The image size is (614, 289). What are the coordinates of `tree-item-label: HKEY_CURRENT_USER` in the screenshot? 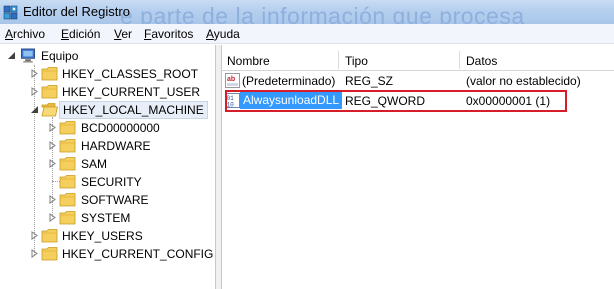 It's located at (131, 92).